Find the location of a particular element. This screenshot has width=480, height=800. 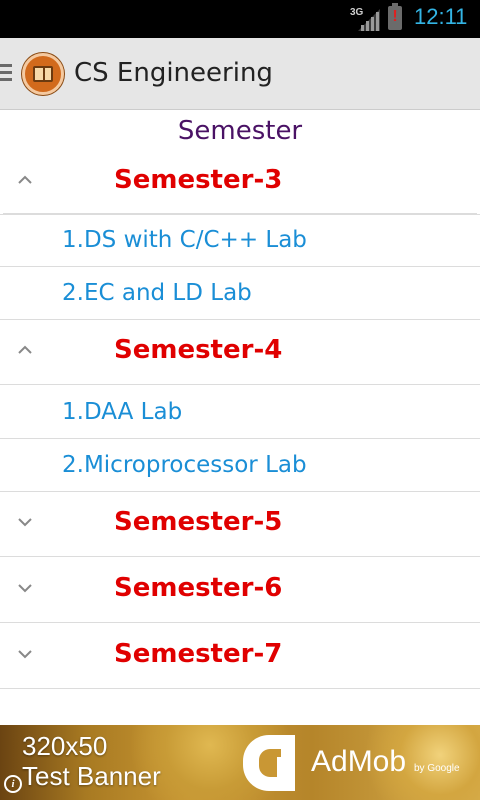

group-label: Semester-6 is located at coordinates (198, 588).